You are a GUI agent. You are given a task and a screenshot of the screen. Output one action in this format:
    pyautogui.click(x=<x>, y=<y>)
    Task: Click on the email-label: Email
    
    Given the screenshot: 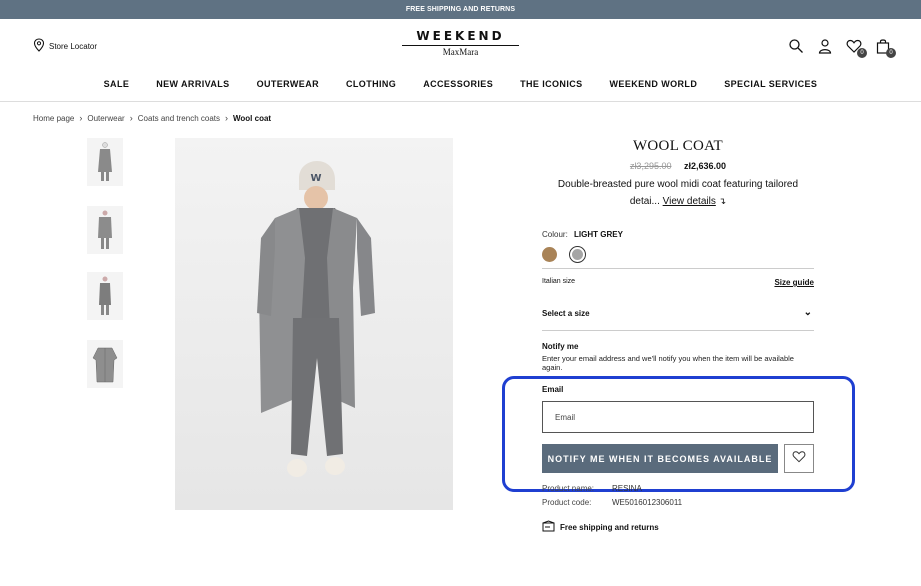 What is the action you would take?
    pyautogui.click(x=553, y=389)
    